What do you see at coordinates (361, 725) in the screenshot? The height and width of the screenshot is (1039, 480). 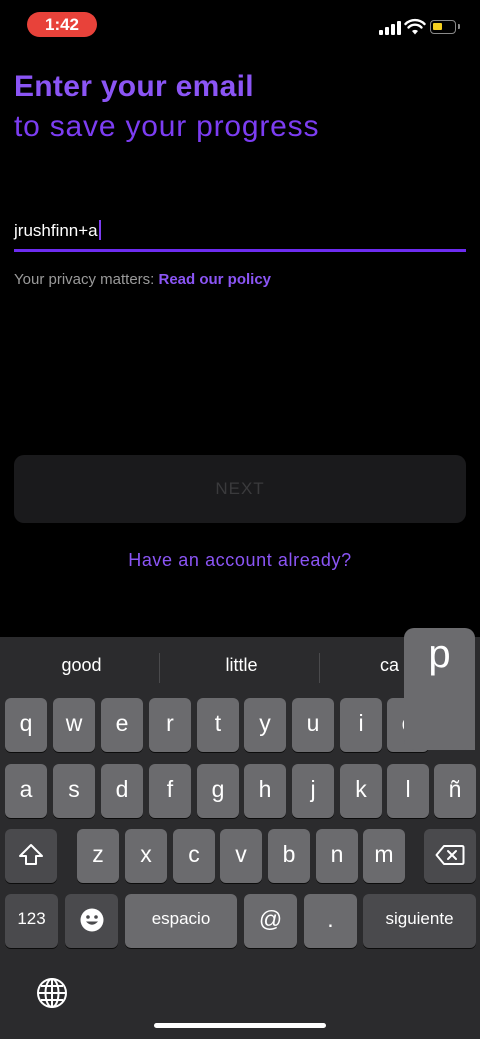 I see `key-i: i` at bounding box center [361, 725].